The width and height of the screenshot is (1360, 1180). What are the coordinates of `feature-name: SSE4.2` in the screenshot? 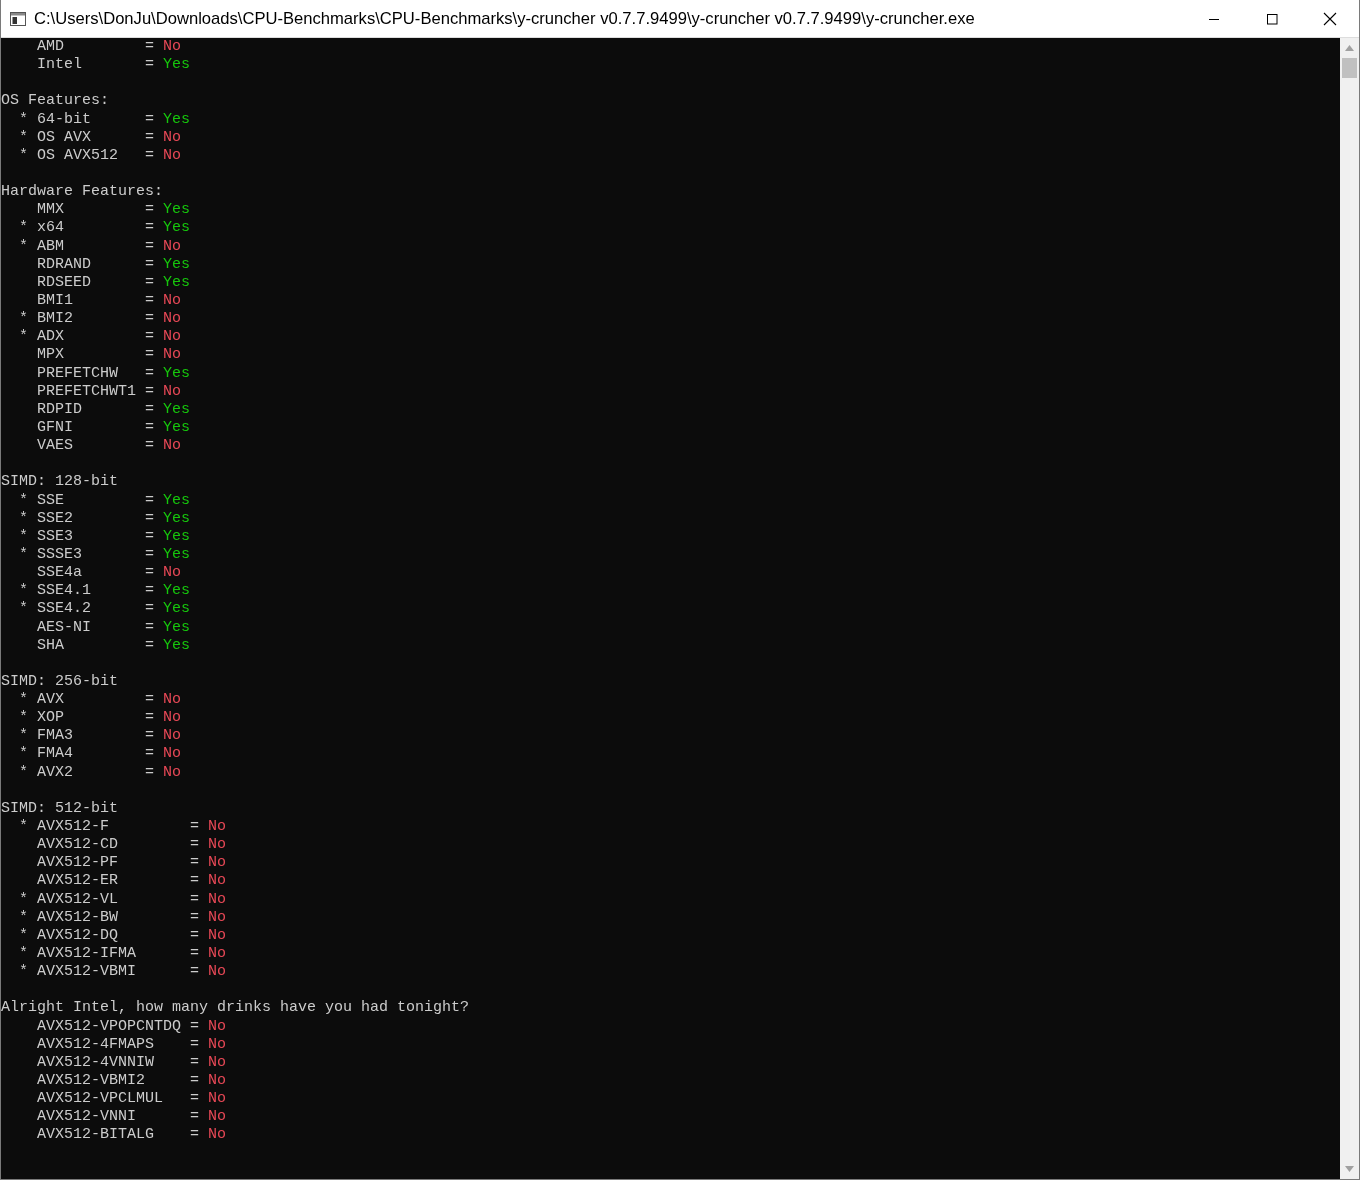 It's located at (64, 609).